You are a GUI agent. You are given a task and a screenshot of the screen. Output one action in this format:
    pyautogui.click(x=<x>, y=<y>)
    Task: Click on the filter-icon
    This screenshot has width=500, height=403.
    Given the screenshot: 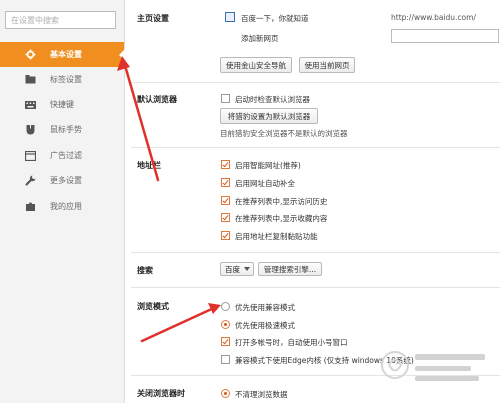 What is the action you would take?
    pyautogui.click(x=30, y=156)
    